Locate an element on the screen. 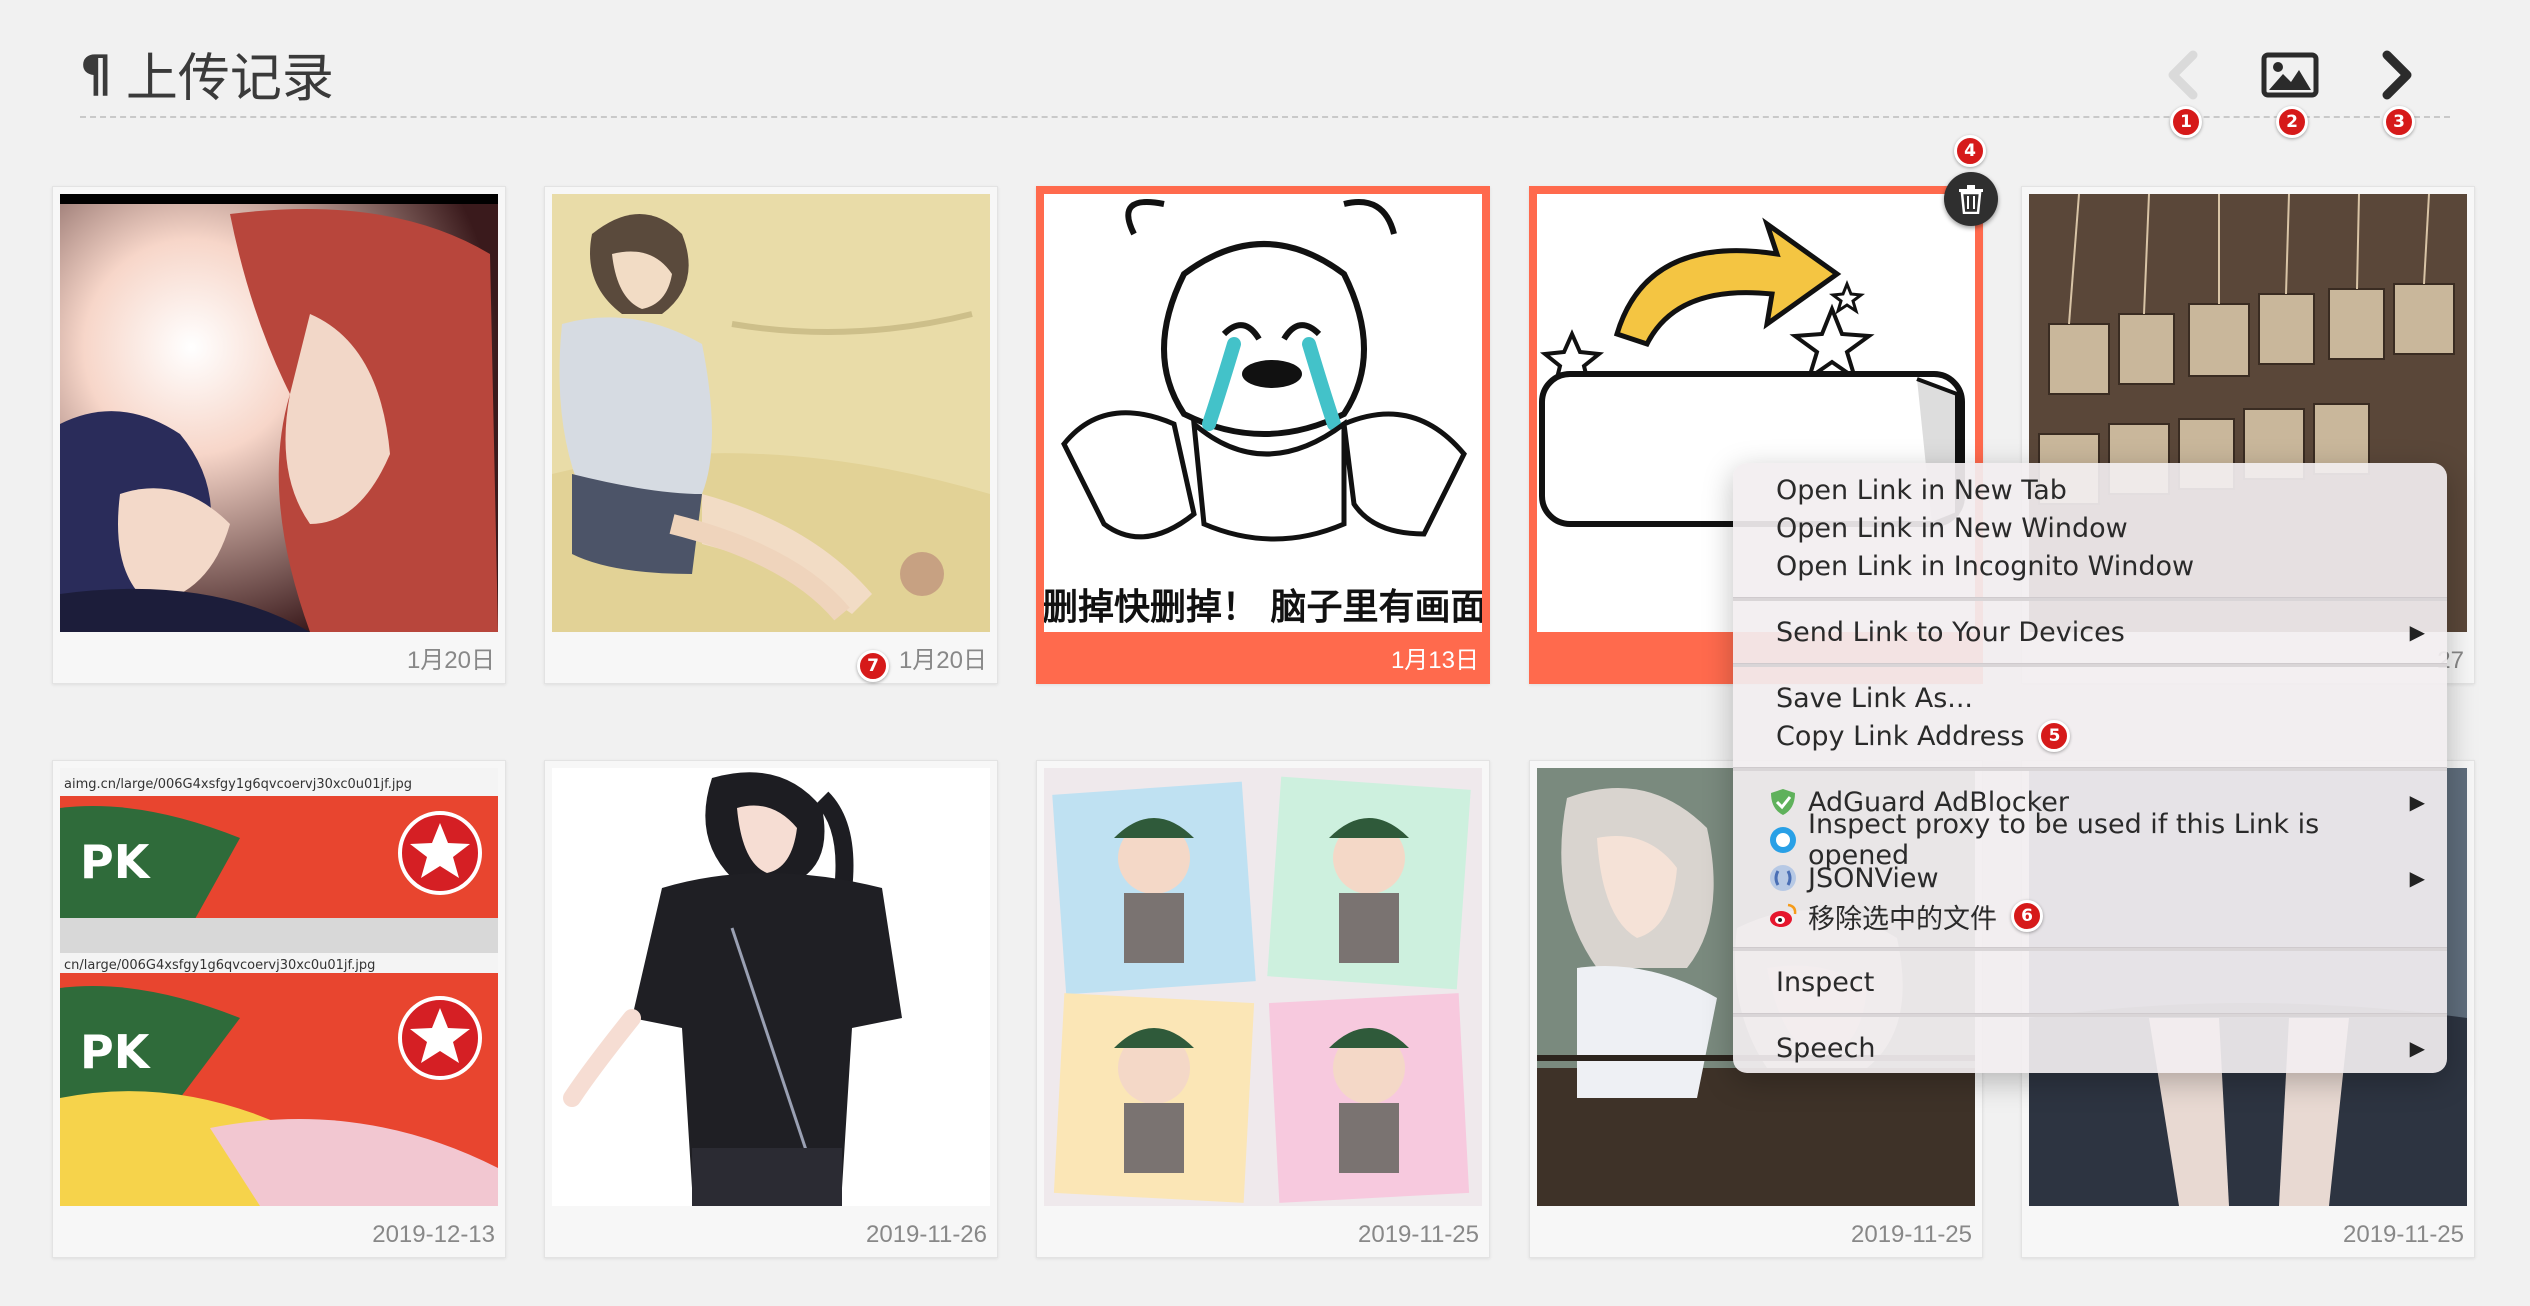 This screenshot has width=2530, height=1306. weibo-icon is located at coordinates (1783, 916).